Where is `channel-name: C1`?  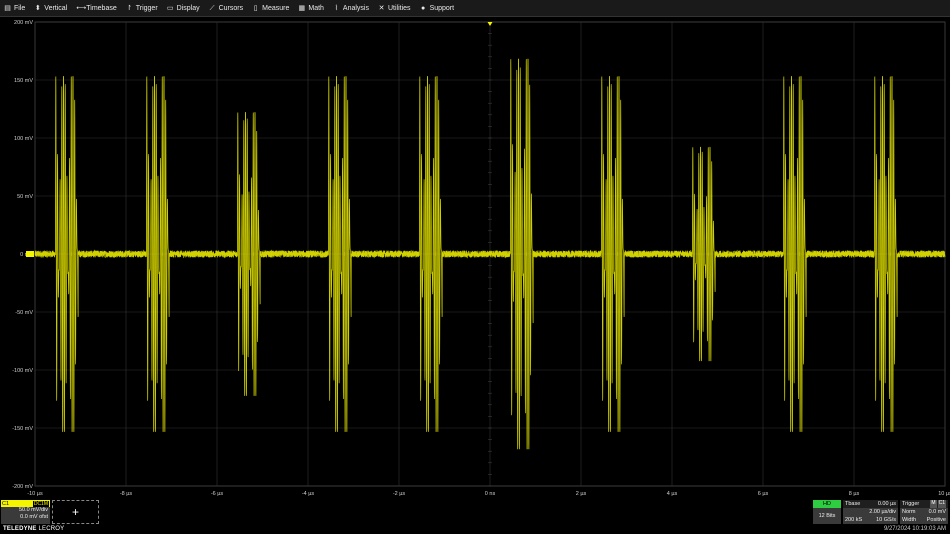 channel-name: C1 is located at coordinates (6, 503).